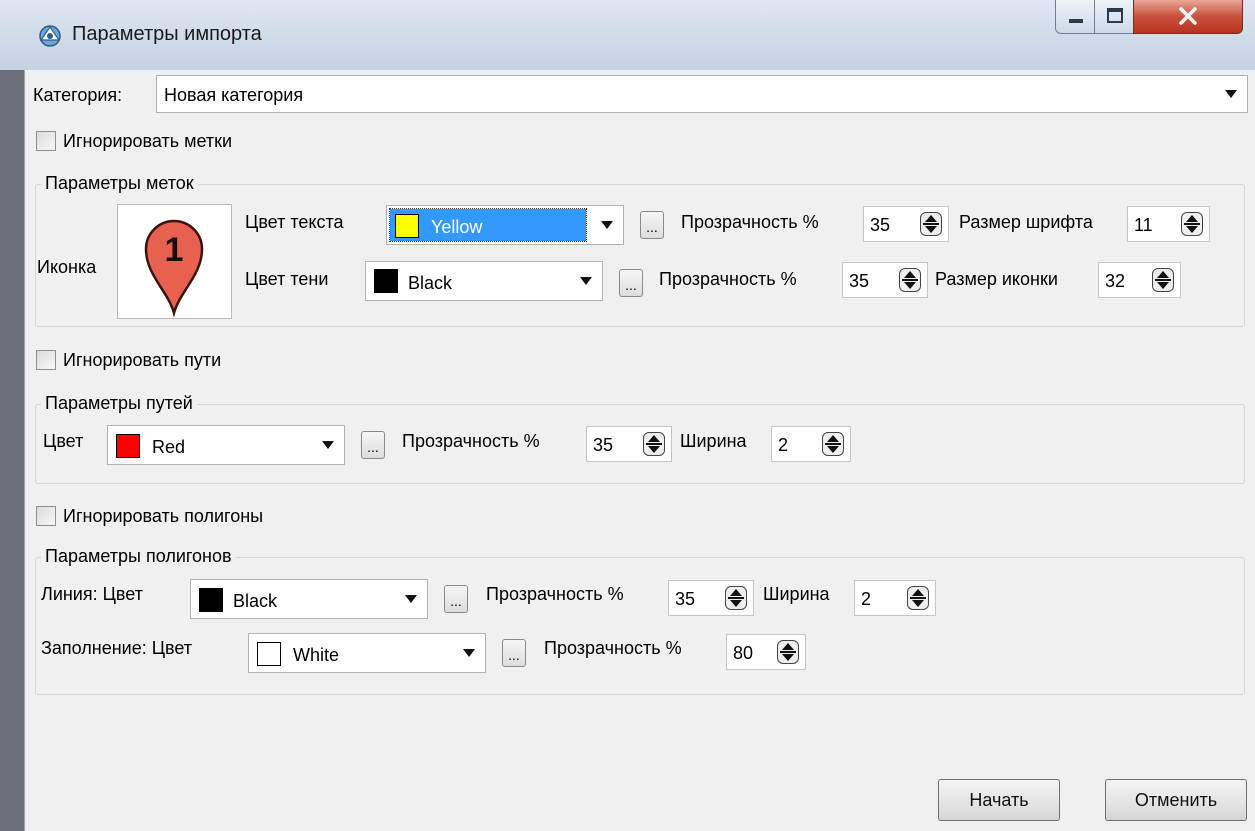 This screenshot has width=1255, height=831. What do you see at coordinates (269, 654) in the screenshot?
I see `fill-color-swatch` at bounding box center [269, 654].